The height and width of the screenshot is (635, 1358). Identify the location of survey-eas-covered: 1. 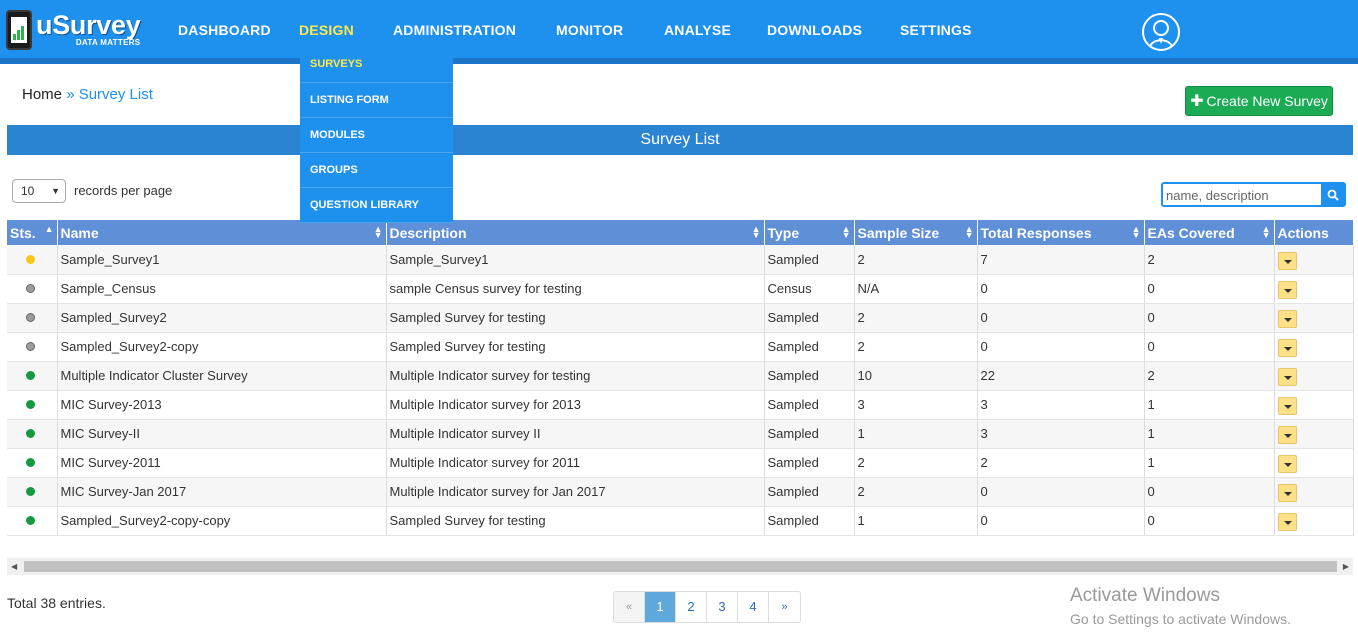
(1209, 405).